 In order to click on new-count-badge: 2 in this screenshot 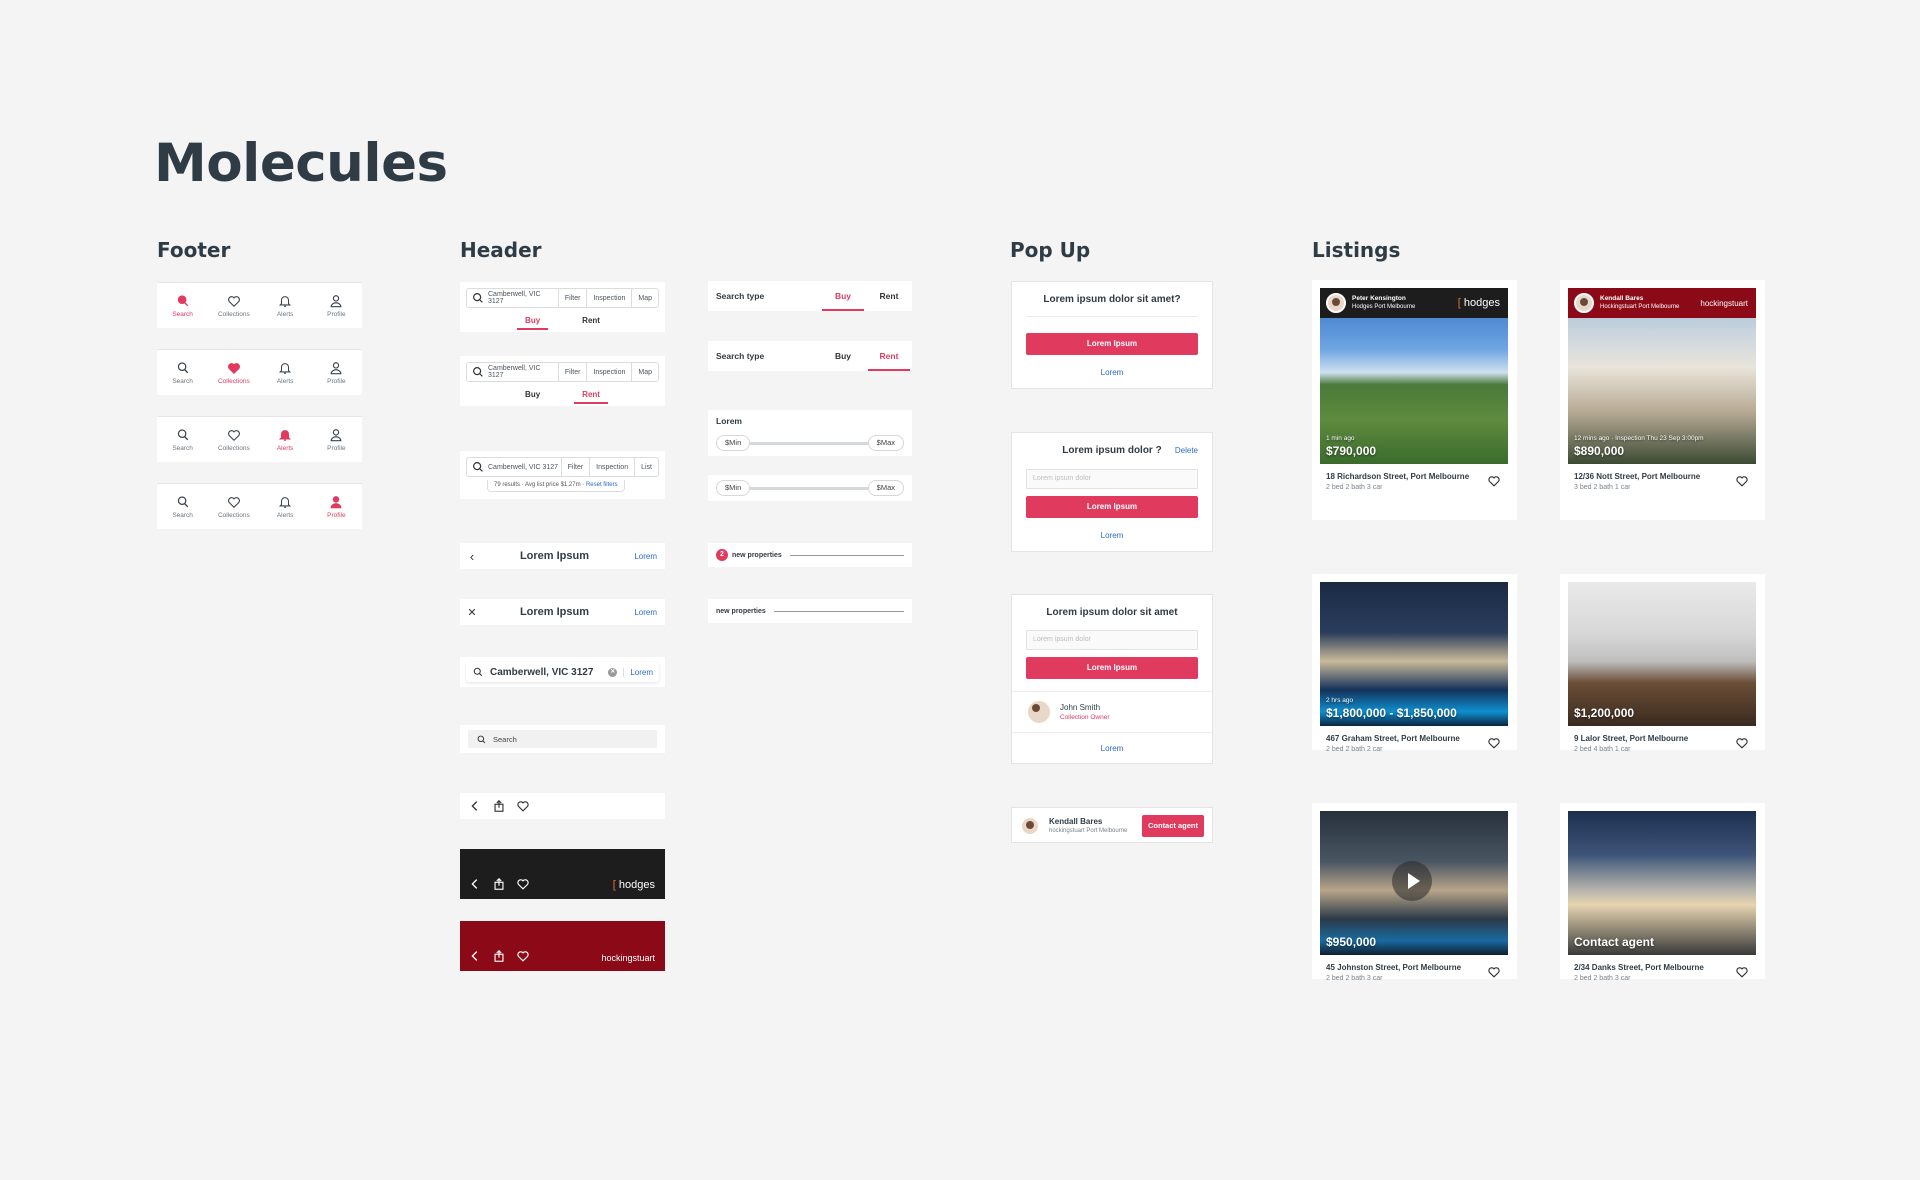, I will do `click(722, 555)`.